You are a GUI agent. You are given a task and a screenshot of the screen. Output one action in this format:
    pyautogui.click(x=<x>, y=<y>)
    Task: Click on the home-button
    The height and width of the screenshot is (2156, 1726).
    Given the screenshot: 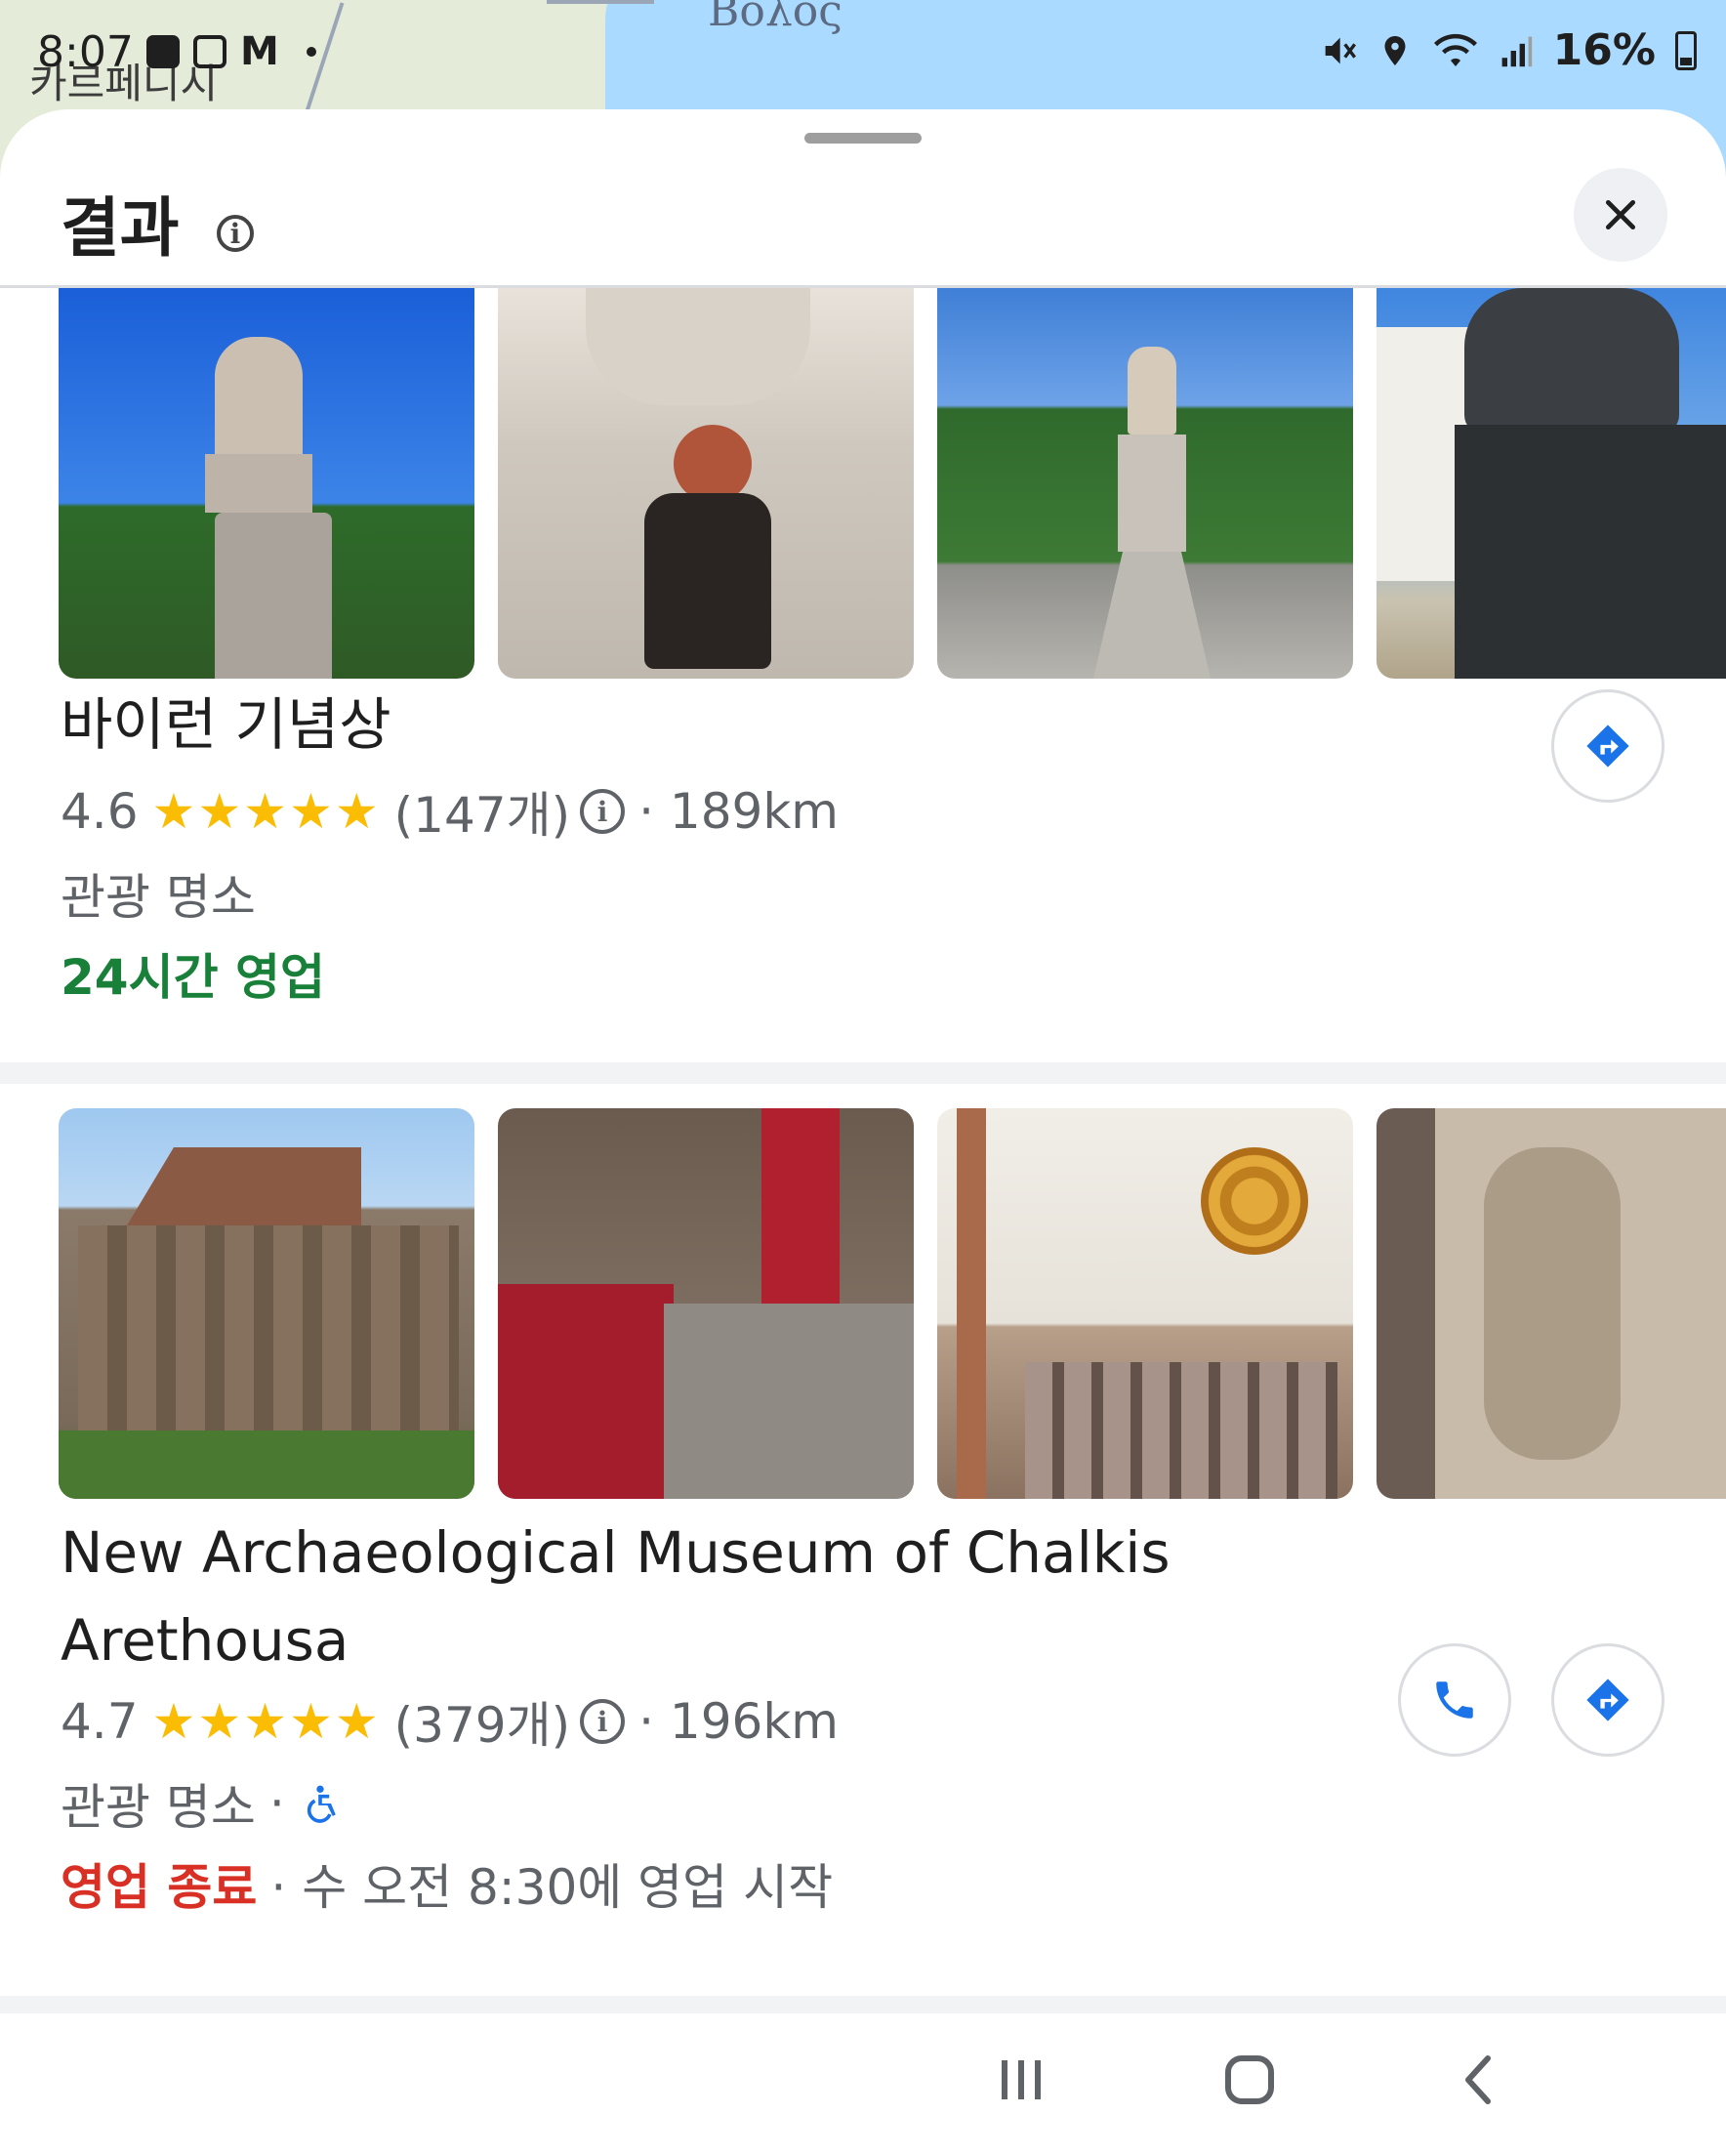 What is the action you would take?
    pyautogui.click(x=1249, y=2082)
    